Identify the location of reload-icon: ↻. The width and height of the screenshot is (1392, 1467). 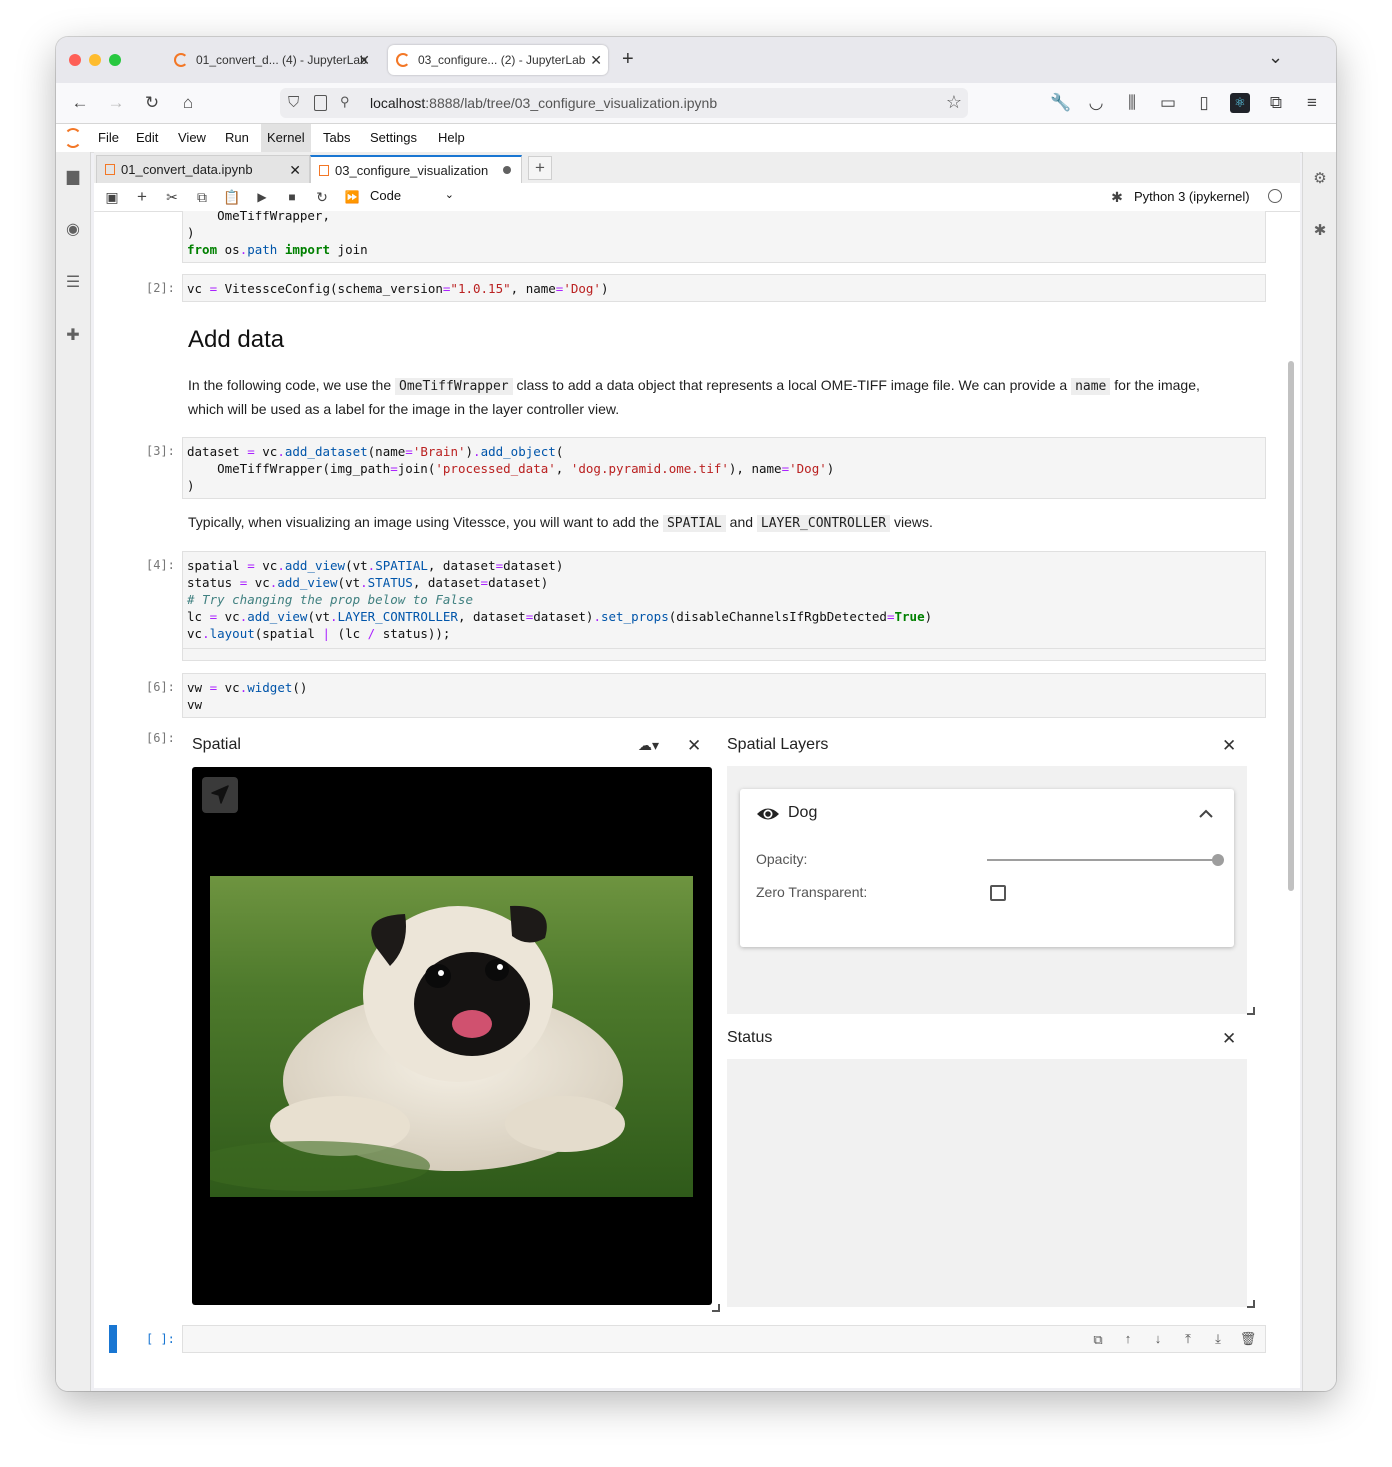
(152, 103).